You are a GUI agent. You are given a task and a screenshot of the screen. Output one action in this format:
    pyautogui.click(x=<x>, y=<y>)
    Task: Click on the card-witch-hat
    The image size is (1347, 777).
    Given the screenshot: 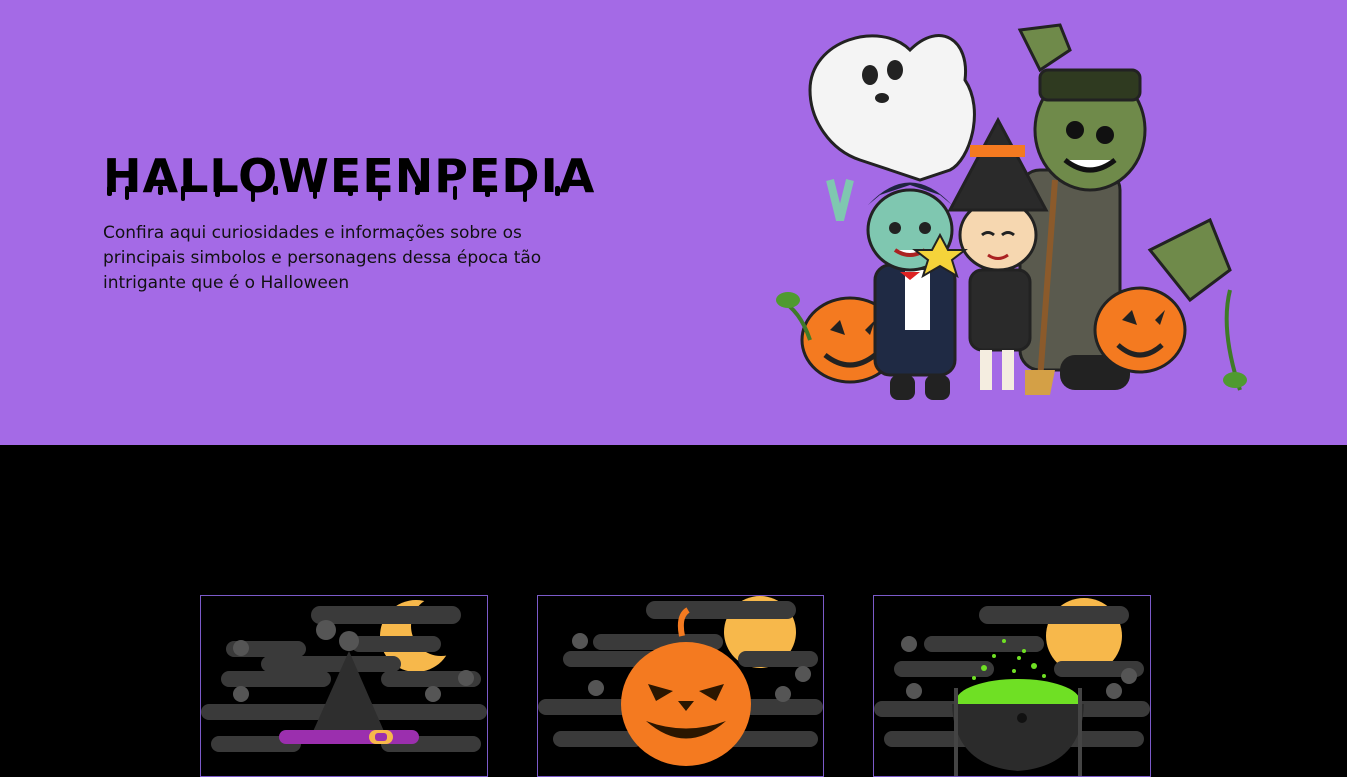 What is the action you would take?
    pyautogui.click(x=344, y=686)
    